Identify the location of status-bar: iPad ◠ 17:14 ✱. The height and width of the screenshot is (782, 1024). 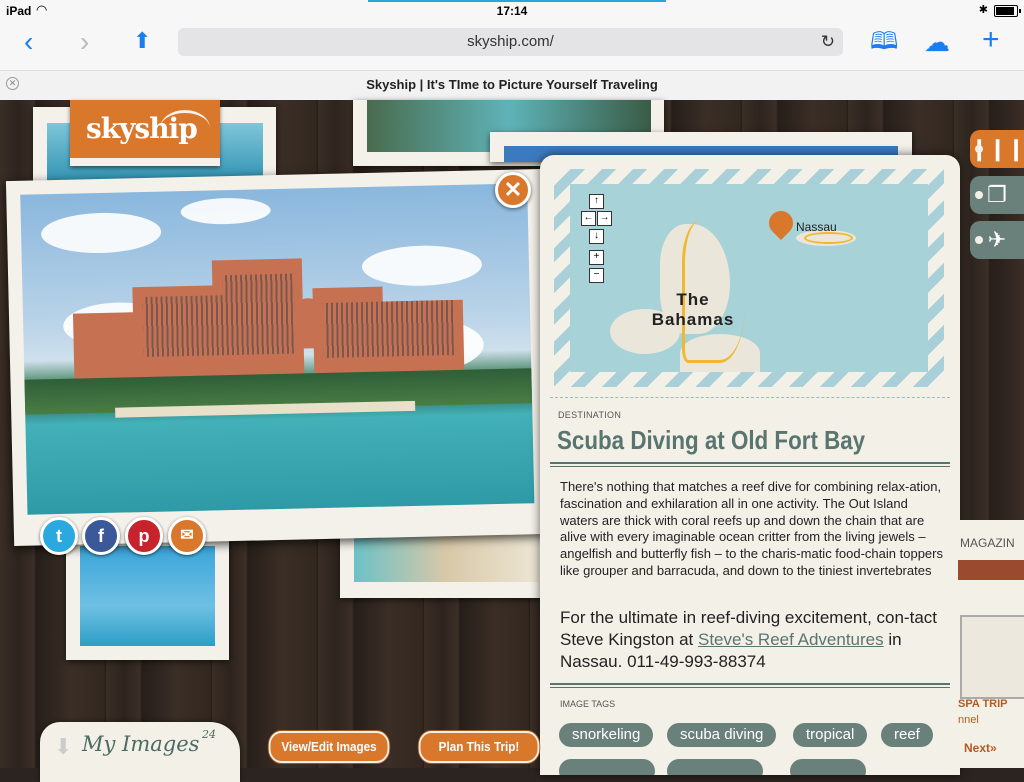
(512, 11).